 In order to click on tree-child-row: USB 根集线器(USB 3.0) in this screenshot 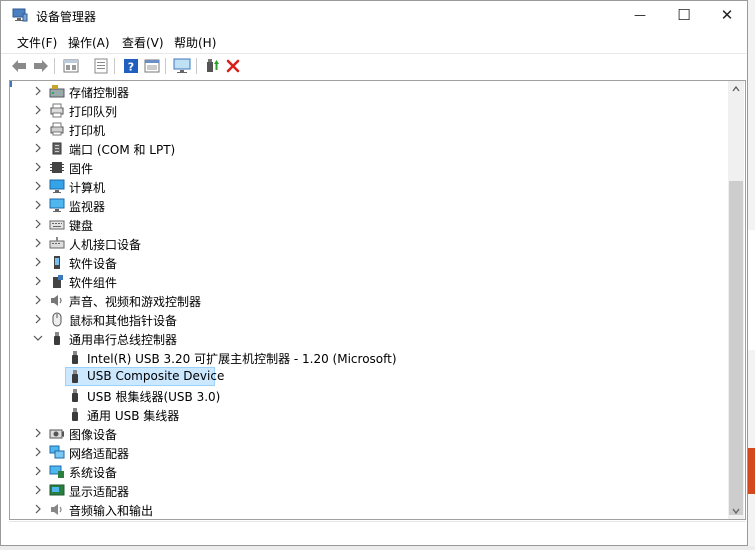, I will do `click(370, 395)`.